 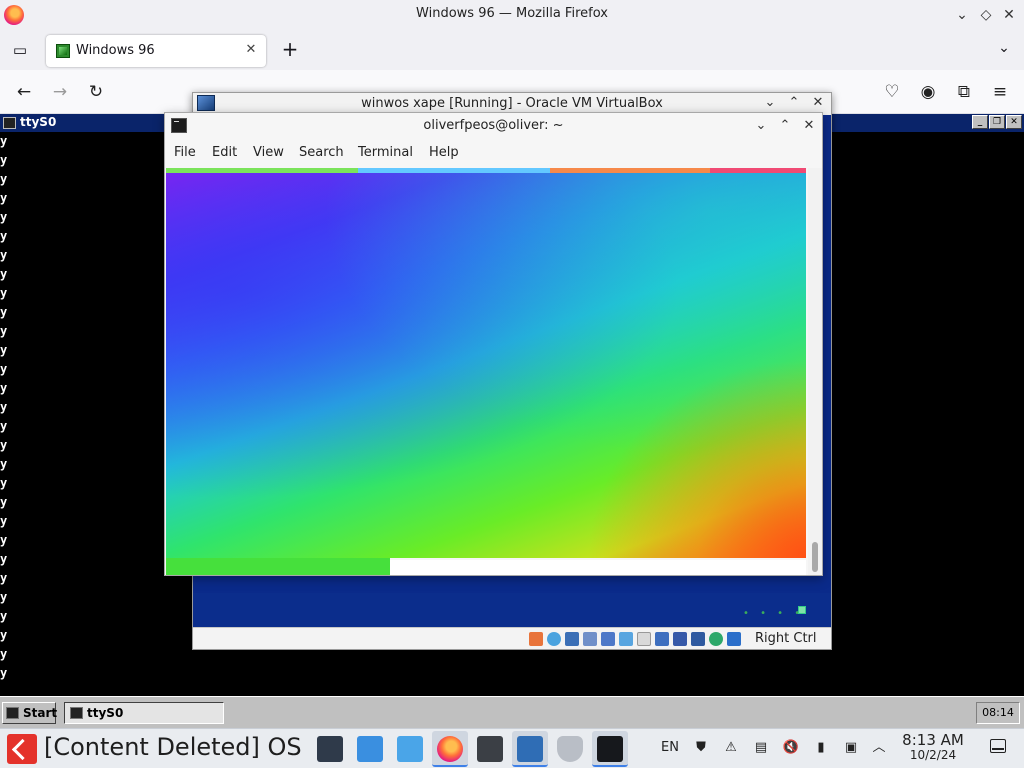 What do you see at coordinates (554, 639) in the screenshot?
I see `optical-drive-icon` at bounding box center [554, 639].